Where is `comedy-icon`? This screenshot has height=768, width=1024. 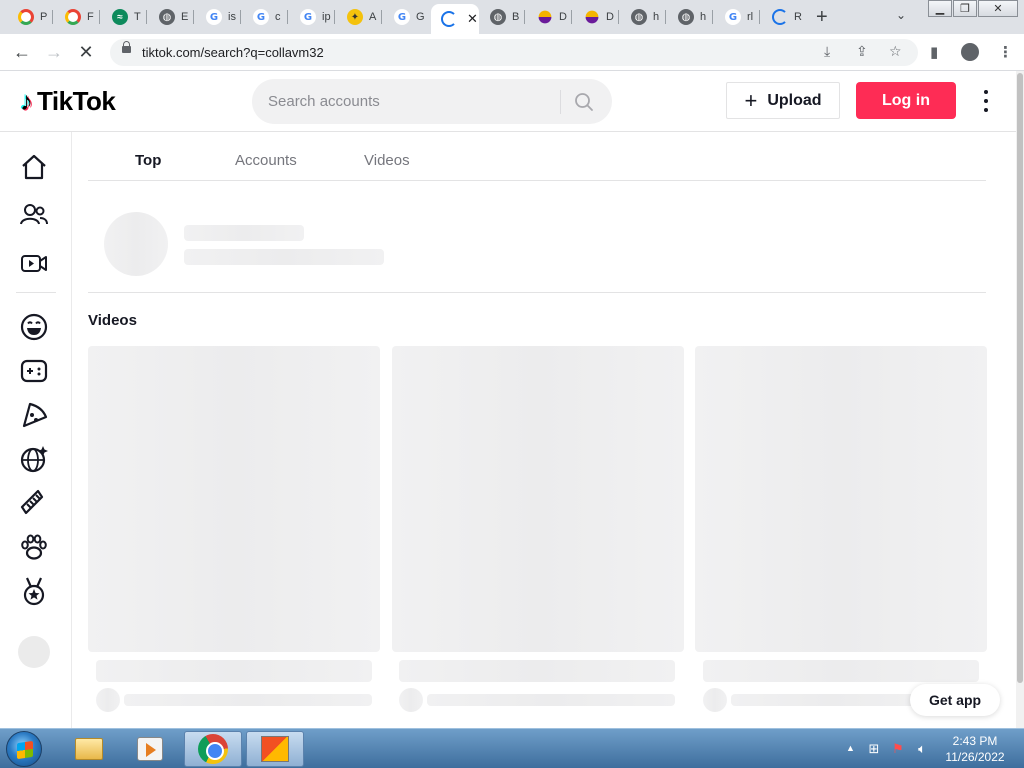
comedy-icon is located at coordinates (34, 327).